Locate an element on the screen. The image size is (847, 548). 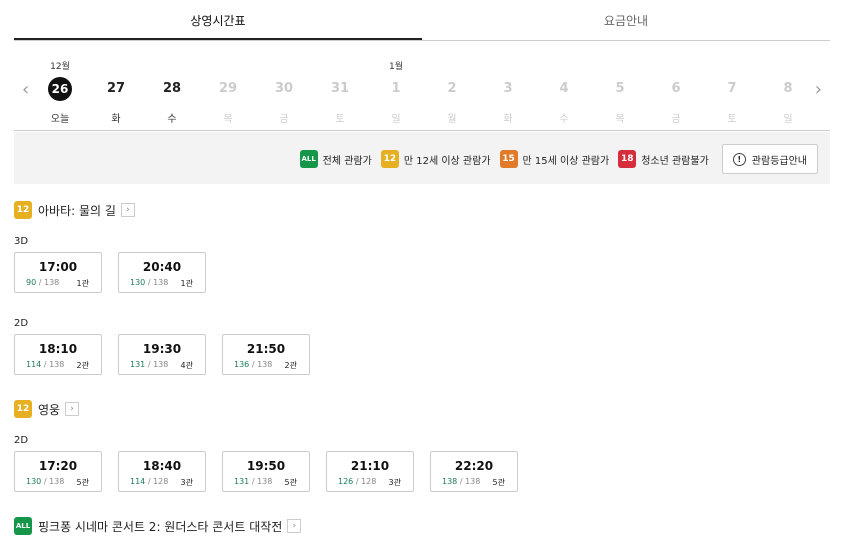
date-item: 8일 is located at coordinates (788, 86).